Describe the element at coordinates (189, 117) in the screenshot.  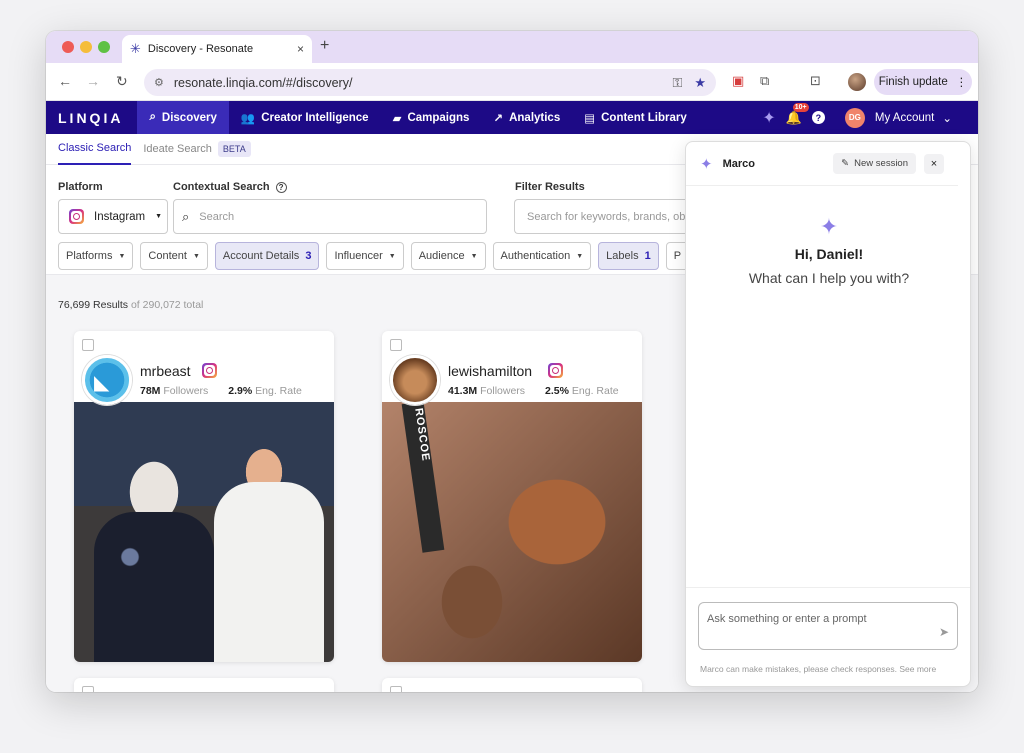
I see `nav-discovery-label: Discovery` at that location.